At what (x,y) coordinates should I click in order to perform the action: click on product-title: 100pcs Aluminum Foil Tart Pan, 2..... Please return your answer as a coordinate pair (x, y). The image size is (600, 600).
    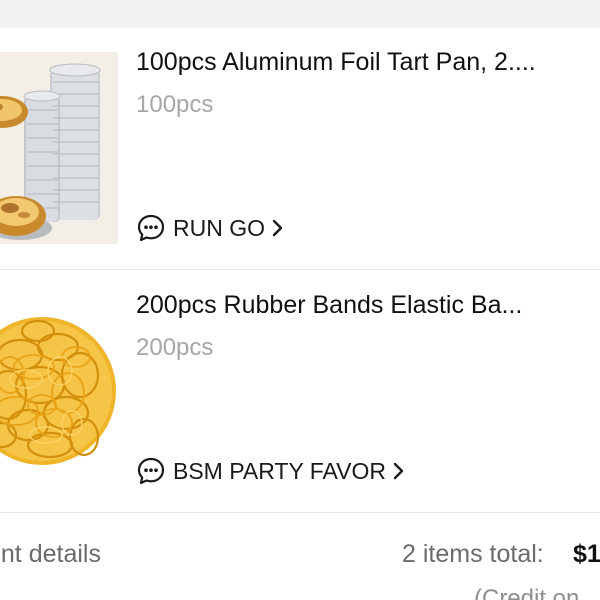
    Looking at the image, I should click on (356, 62).